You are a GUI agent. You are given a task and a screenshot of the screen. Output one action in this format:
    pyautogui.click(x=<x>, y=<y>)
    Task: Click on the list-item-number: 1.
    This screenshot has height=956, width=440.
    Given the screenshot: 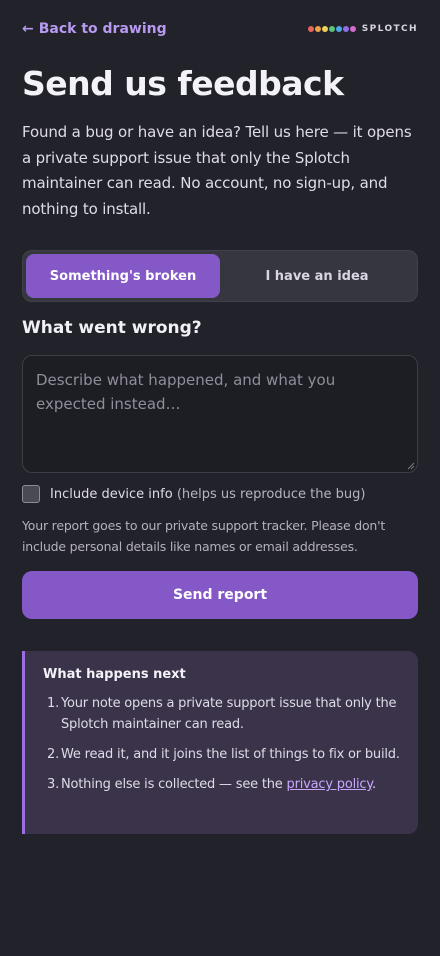 What is the action you would take?
    pyautogui.click(x=53, y=703)
    